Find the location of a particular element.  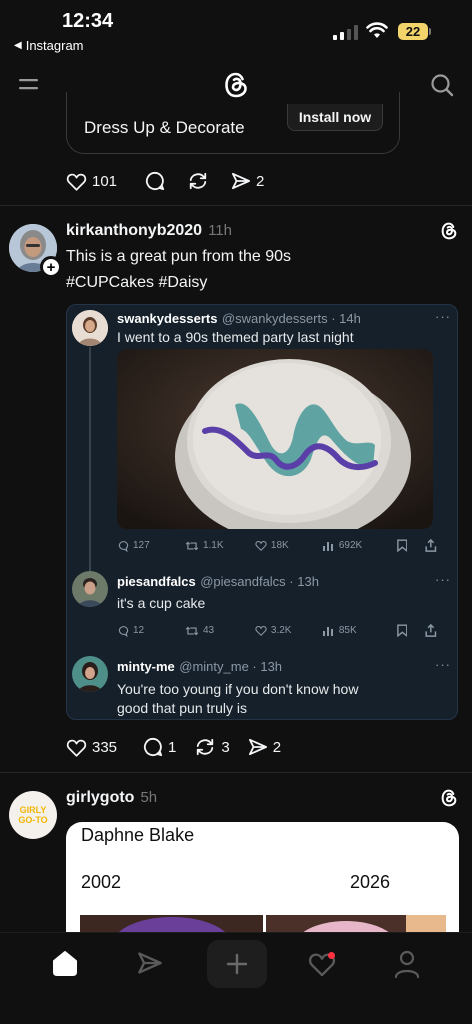

like-button: 335 is located at coordinates (91, 747).